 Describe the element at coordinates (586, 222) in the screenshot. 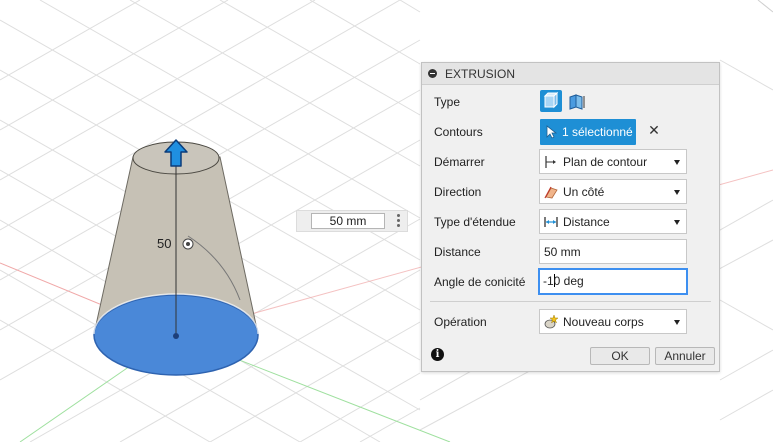

I see `extent-type-value: Distance` at that location.